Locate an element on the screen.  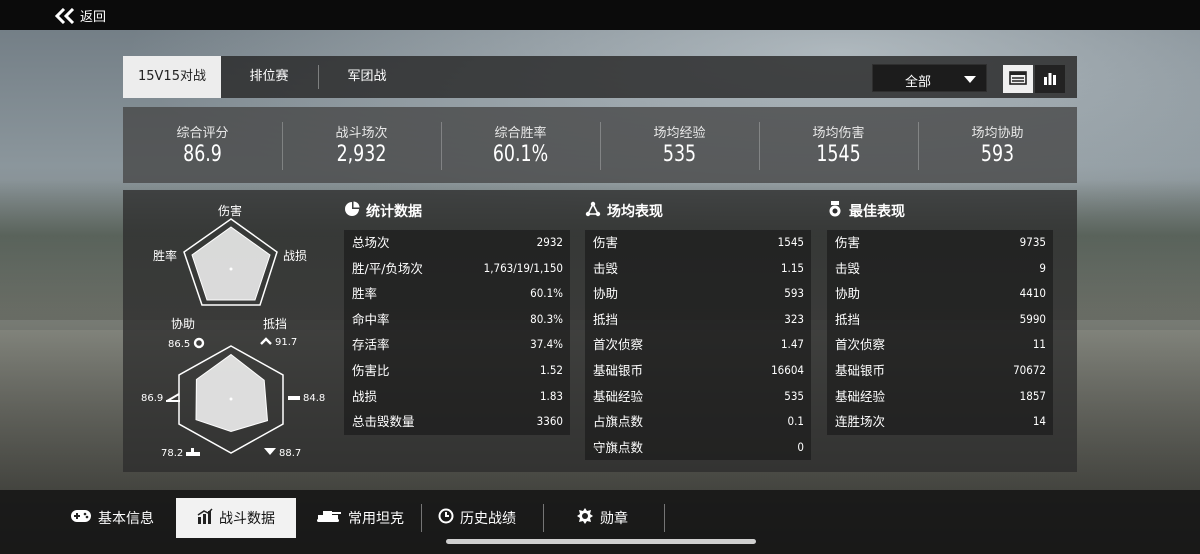
summary-label: 综合评分 is located at coordinates (202, 133).